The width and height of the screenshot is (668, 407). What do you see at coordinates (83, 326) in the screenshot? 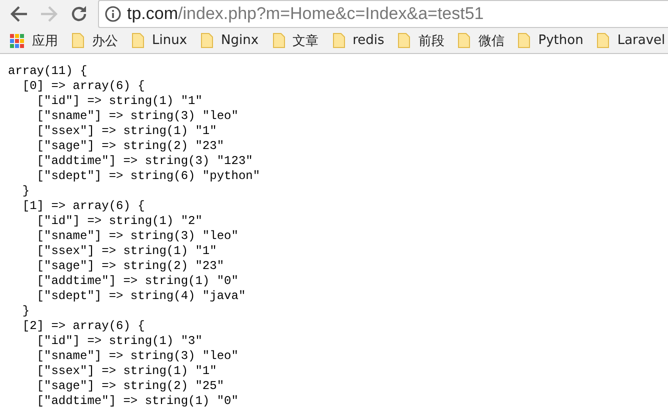
I see `output-line: [2] => array(6) {` at bounding box center [83, 326].